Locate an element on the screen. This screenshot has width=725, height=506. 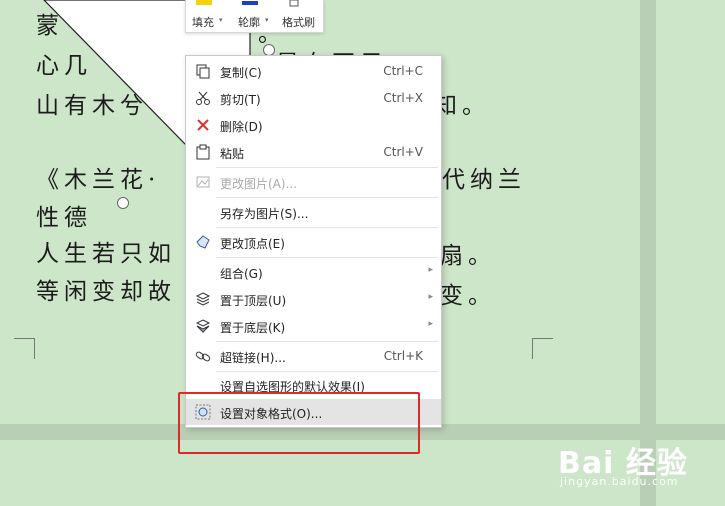
copy-icon is located at coordinates (203, 71).